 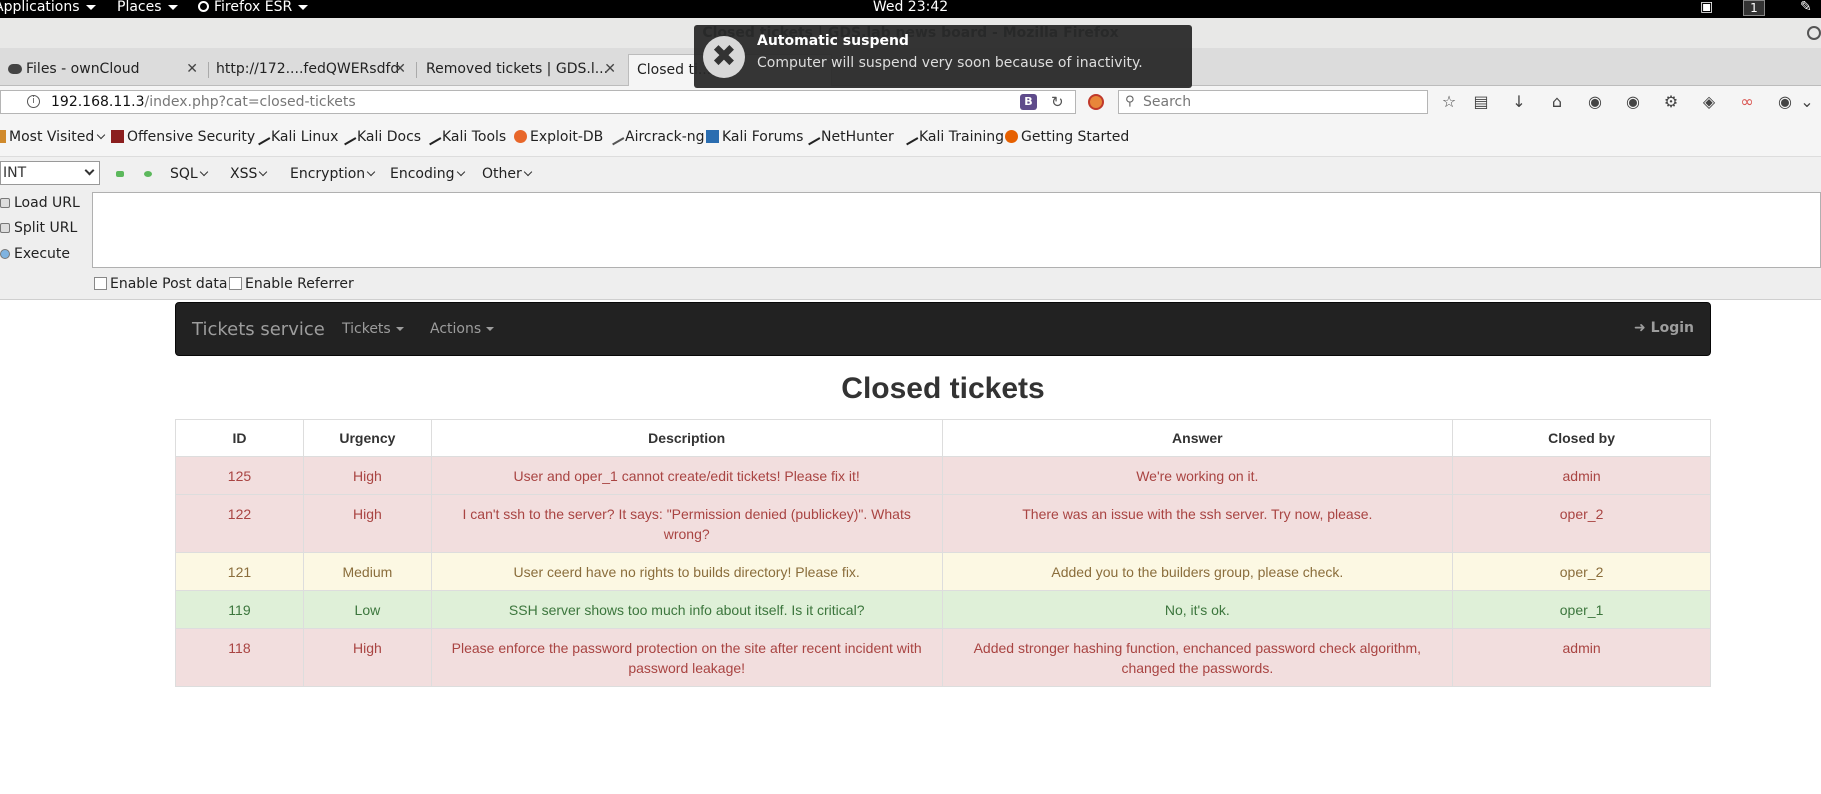 What do you see at coordinates (310, 70) in the screenshot?
I see `tab-url: http://172....fedQWERsdfd ✕` at bounding box center [310, 70].